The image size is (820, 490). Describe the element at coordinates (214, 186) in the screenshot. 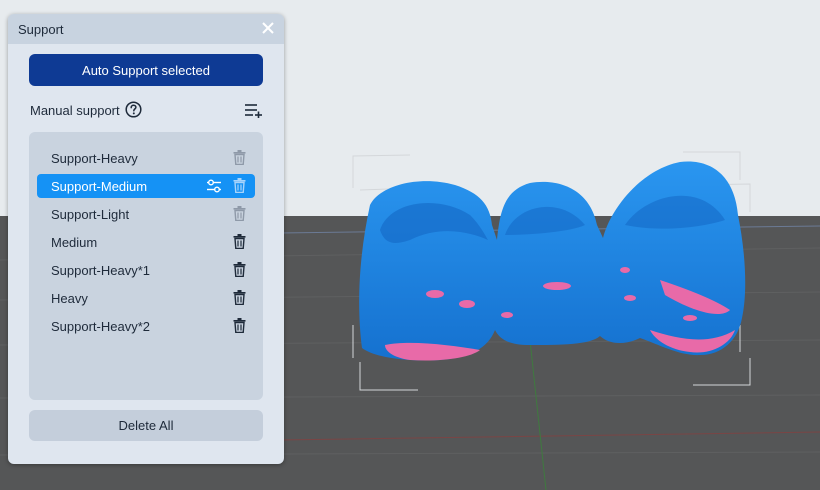

I see `sliders-icon` at that location.